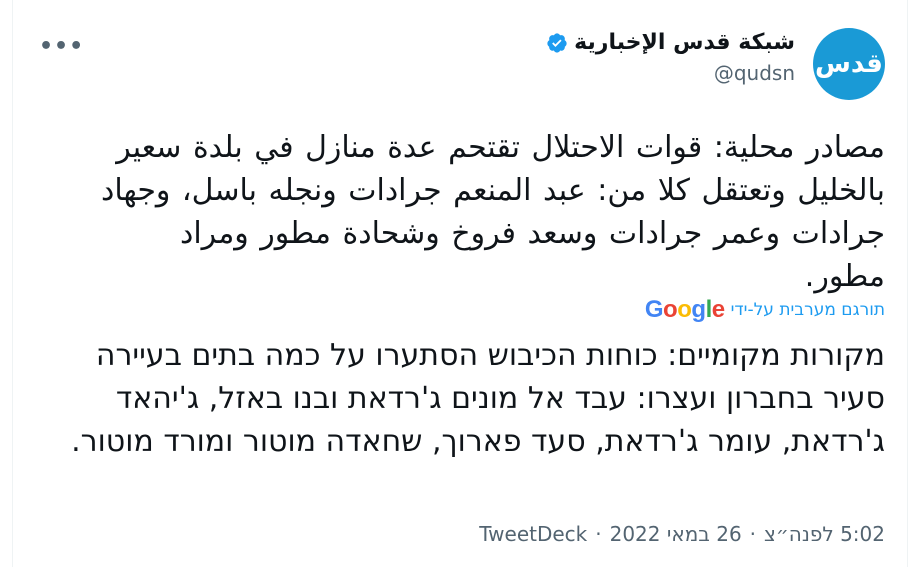  I want to click on tweet-time: 5:02 לפנה״צ, so click(824, 534).